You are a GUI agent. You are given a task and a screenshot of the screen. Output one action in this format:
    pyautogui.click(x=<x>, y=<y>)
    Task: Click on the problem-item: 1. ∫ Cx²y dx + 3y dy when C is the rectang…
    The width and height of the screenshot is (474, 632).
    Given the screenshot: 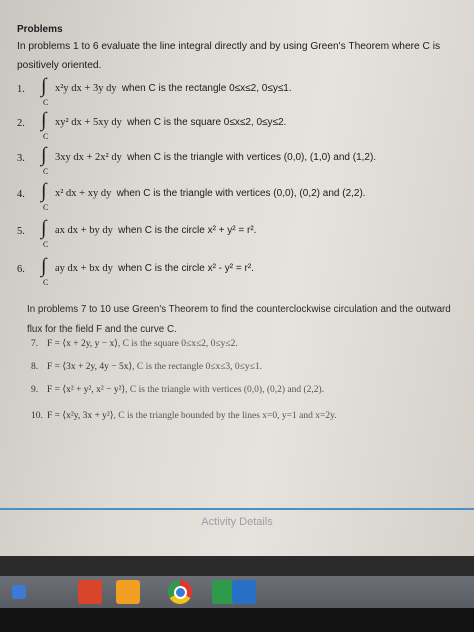 What is the action you would take?
    pyautogui.click(x=242, y=91)
    